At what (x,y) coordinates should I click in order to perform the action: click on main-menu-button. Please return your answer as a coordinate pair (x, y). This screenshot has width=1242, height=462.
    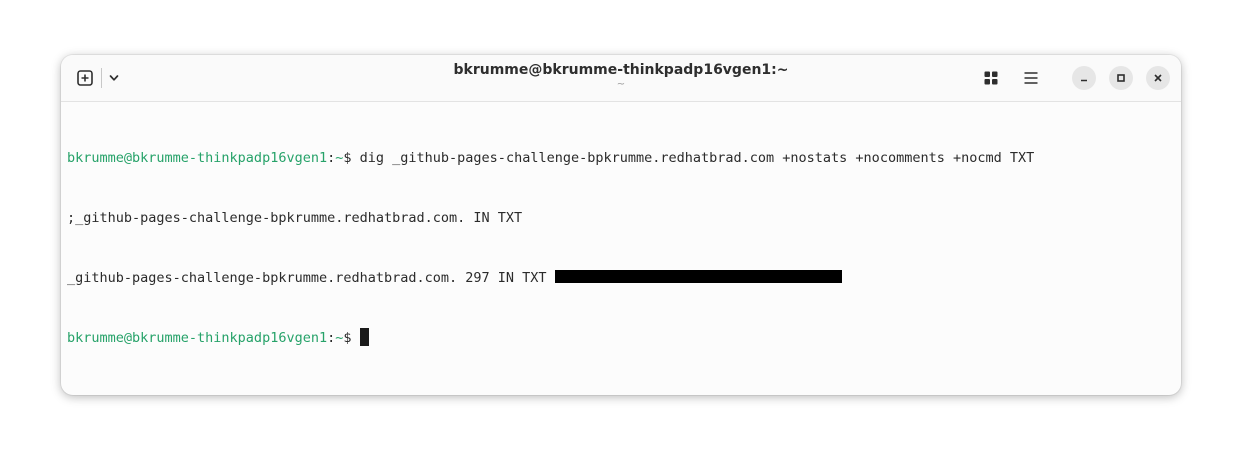
    Looking at the image, I should click on (1031, 78).